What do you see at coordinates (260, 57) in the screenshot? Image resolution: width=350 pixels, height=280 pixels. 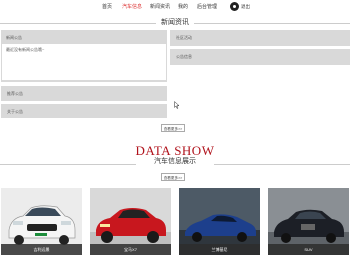 I see `news-item: 公告信息` at bounding box center [260, 57].